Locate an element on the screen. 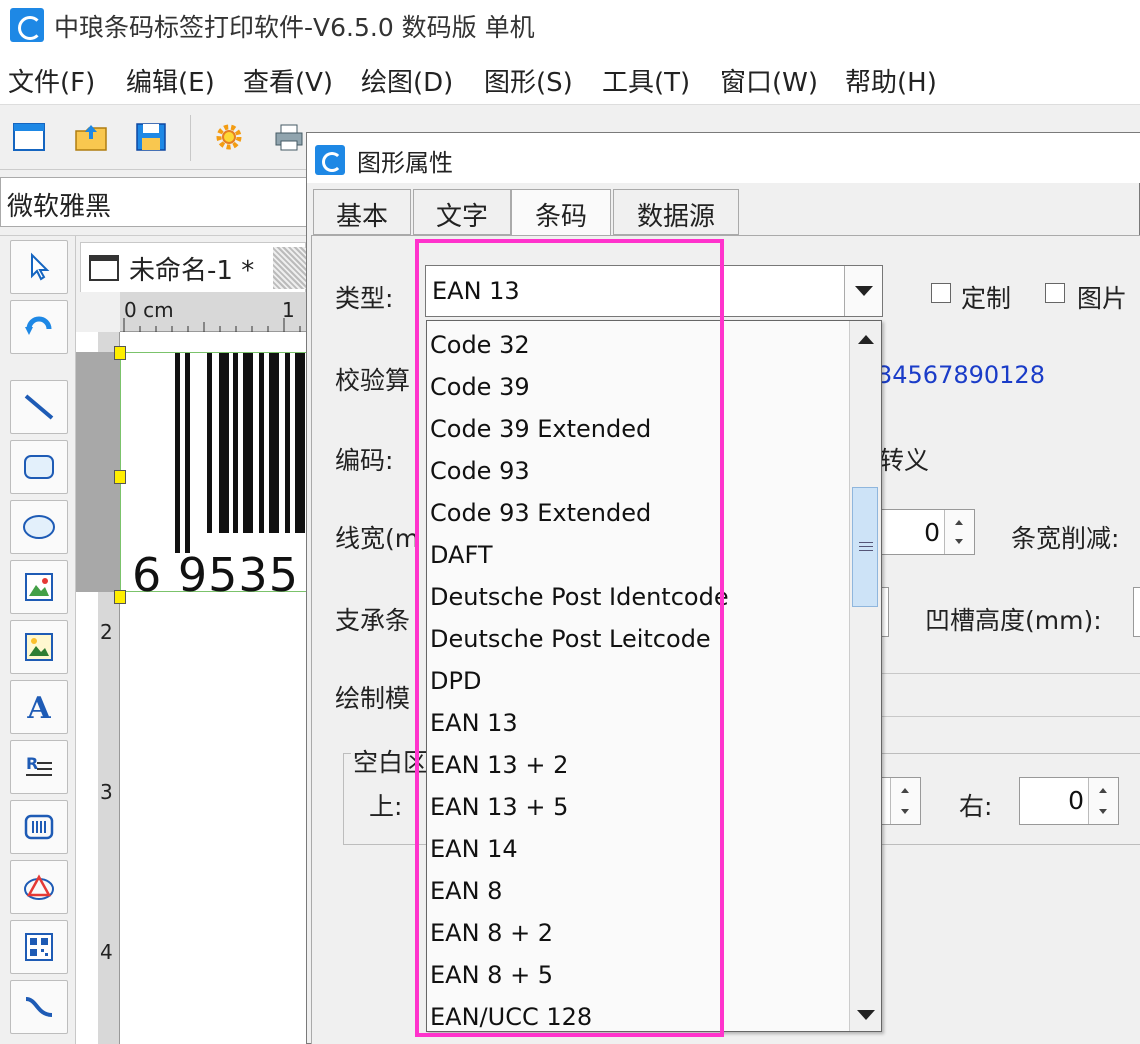 This screenshot has height=1044, width=1140. ruler-v-mark-2: 2 is located at coordinates (106, 632).